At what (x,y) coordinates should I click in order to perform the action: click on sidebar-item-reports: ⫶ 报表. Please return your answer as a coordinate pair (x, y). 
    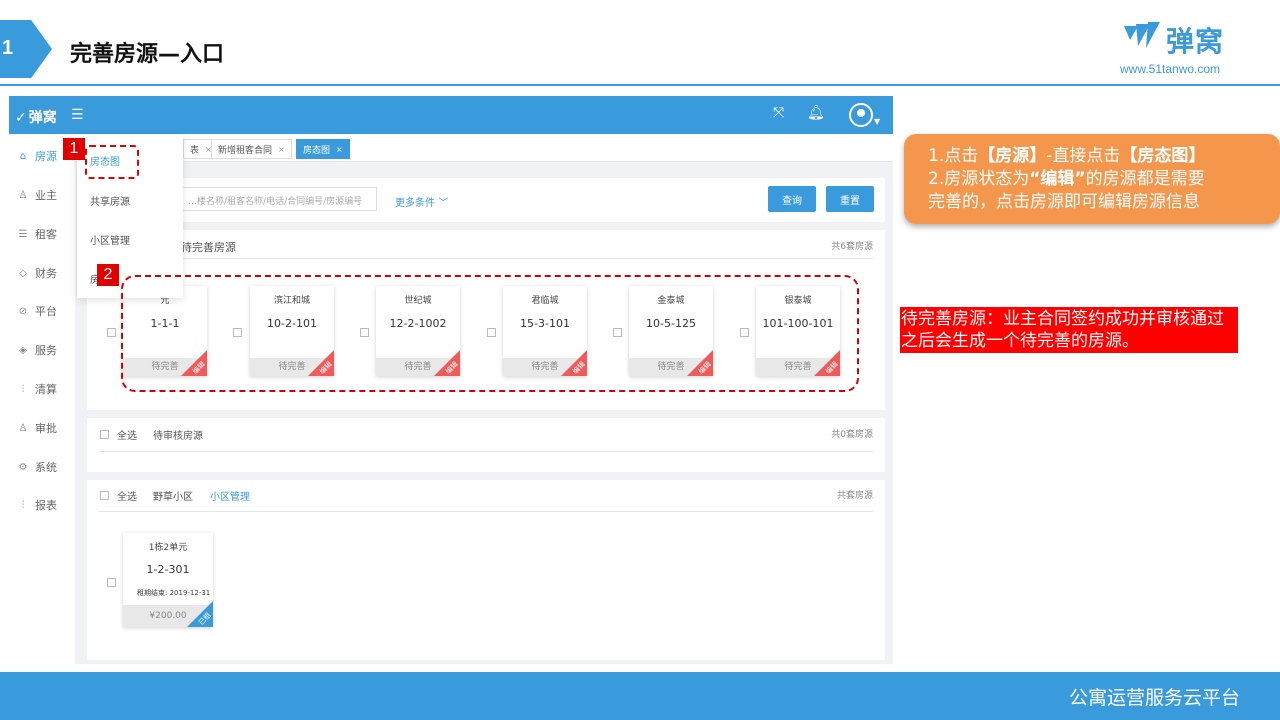
    Looking at the image, I should click on (42, 505).